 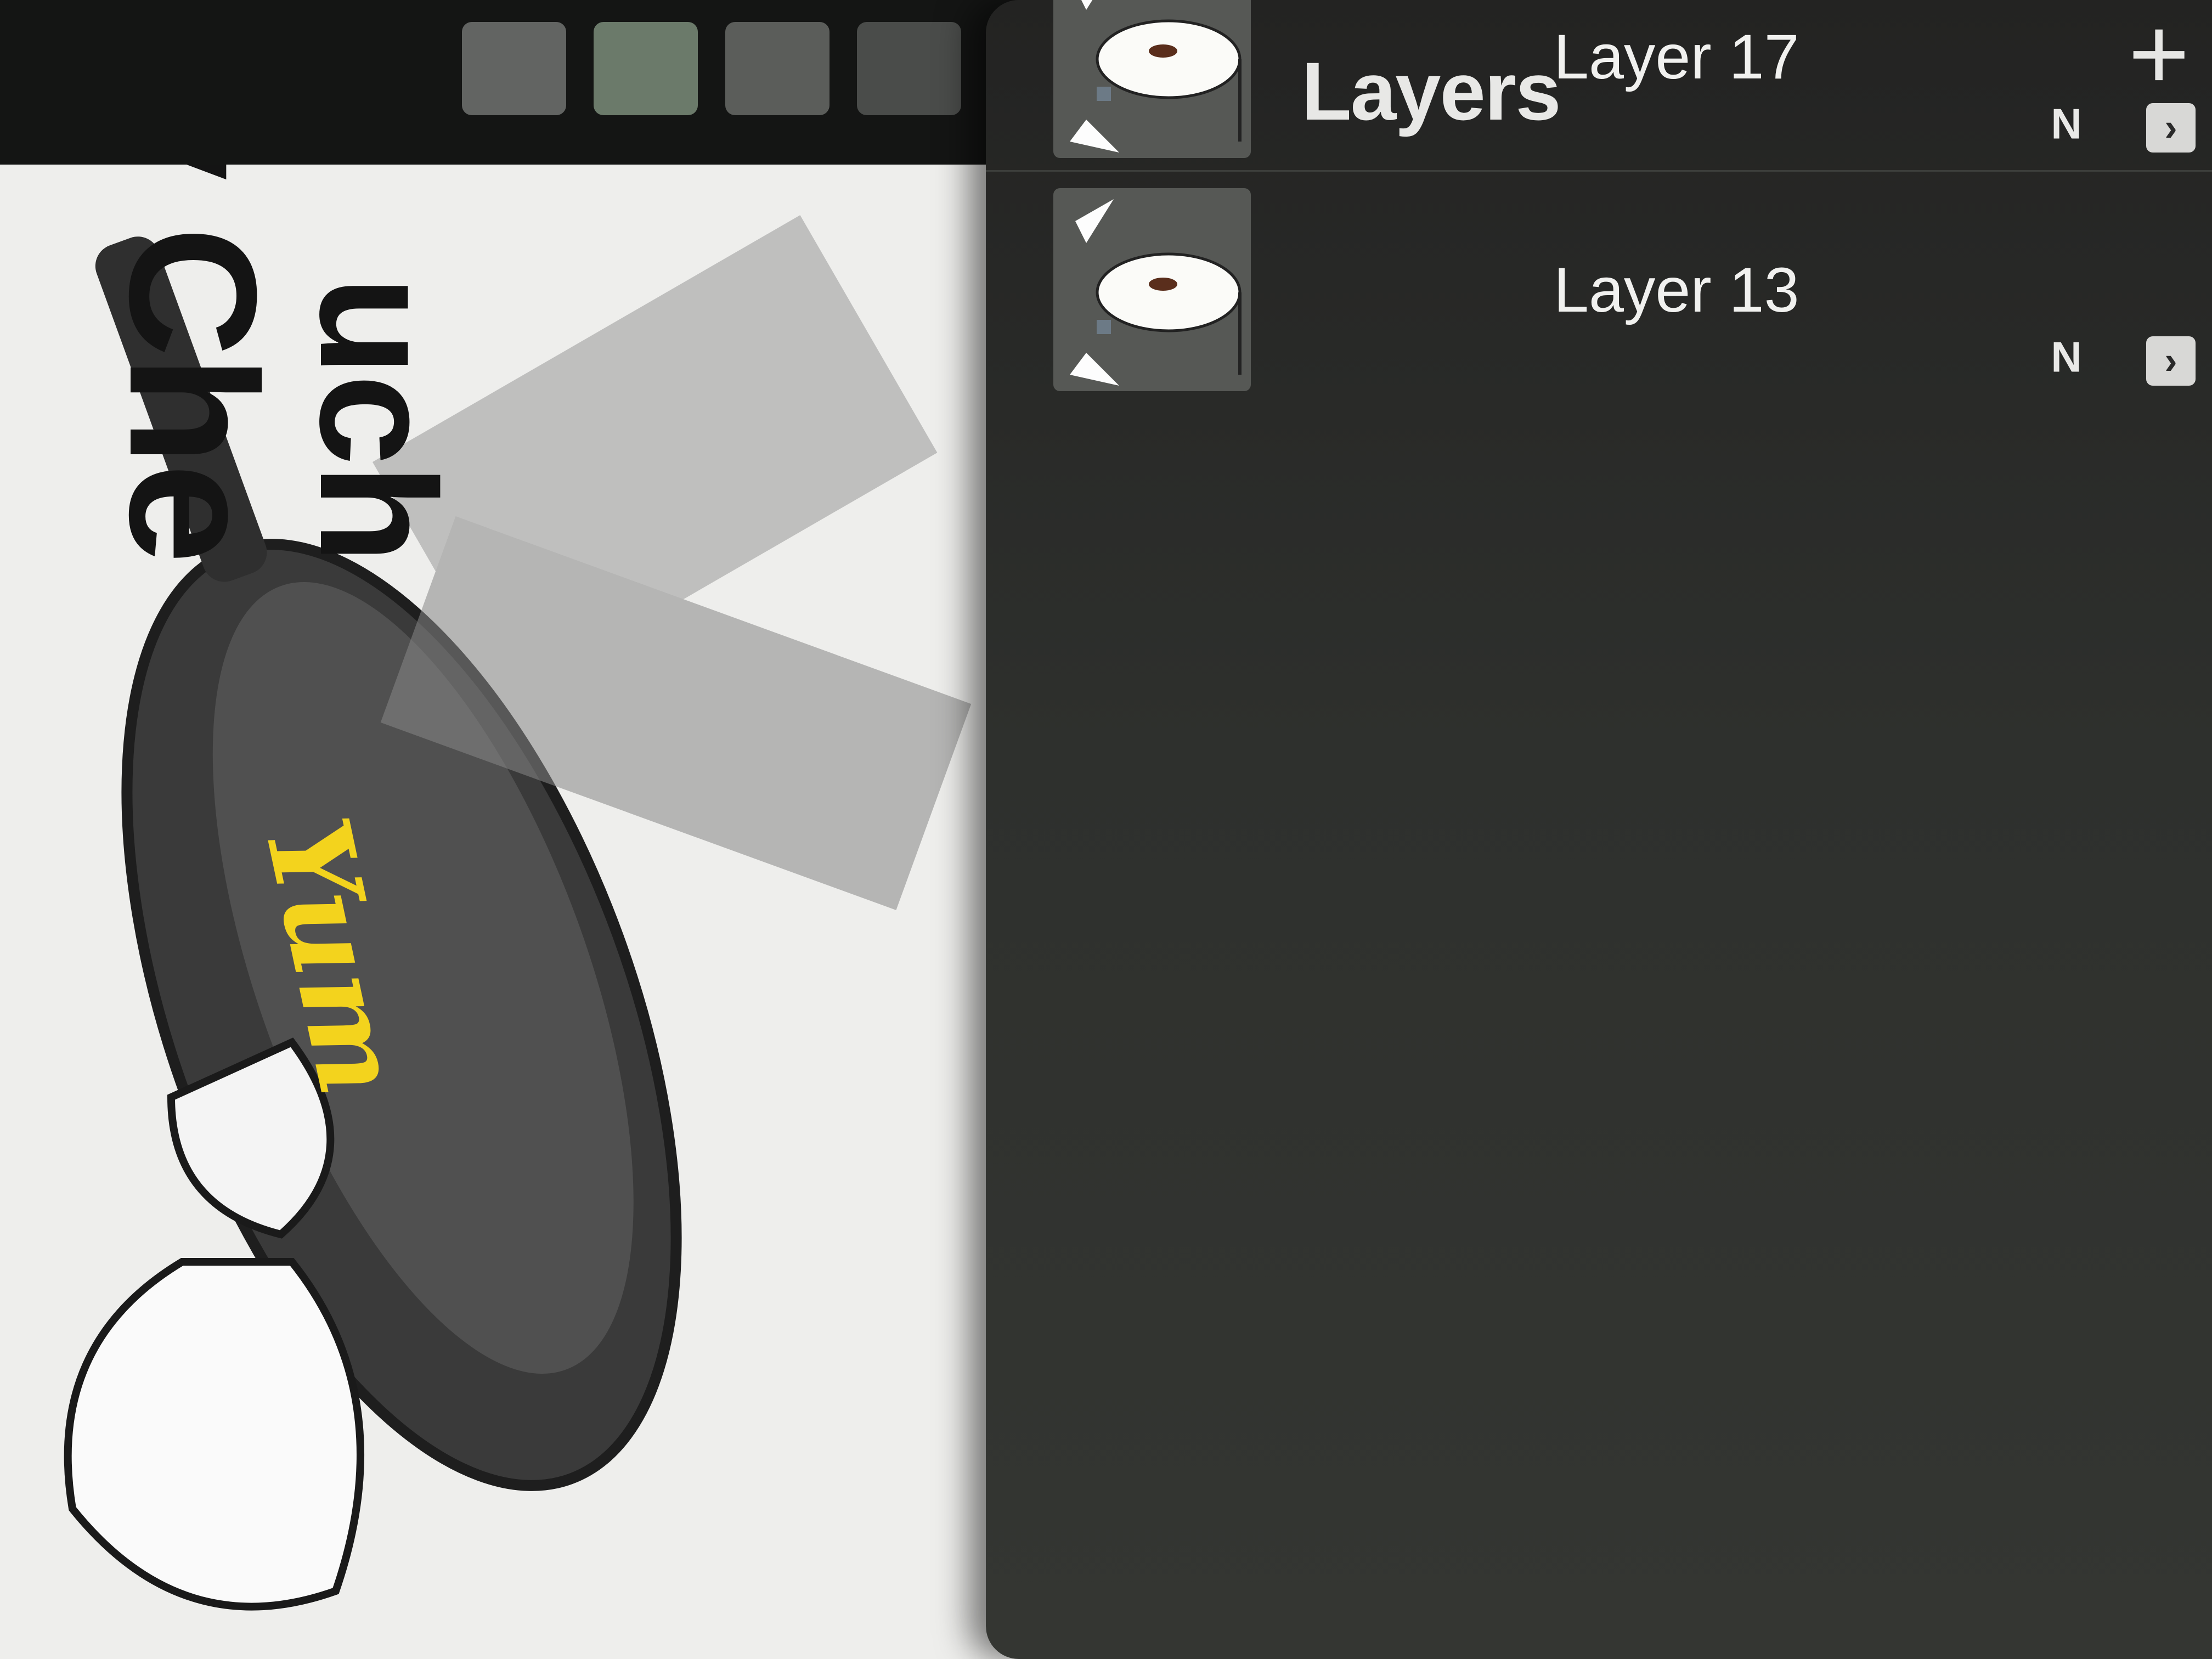 I want to click on layer-row: Layer 13 N ›, so click(x=1599, y=286).